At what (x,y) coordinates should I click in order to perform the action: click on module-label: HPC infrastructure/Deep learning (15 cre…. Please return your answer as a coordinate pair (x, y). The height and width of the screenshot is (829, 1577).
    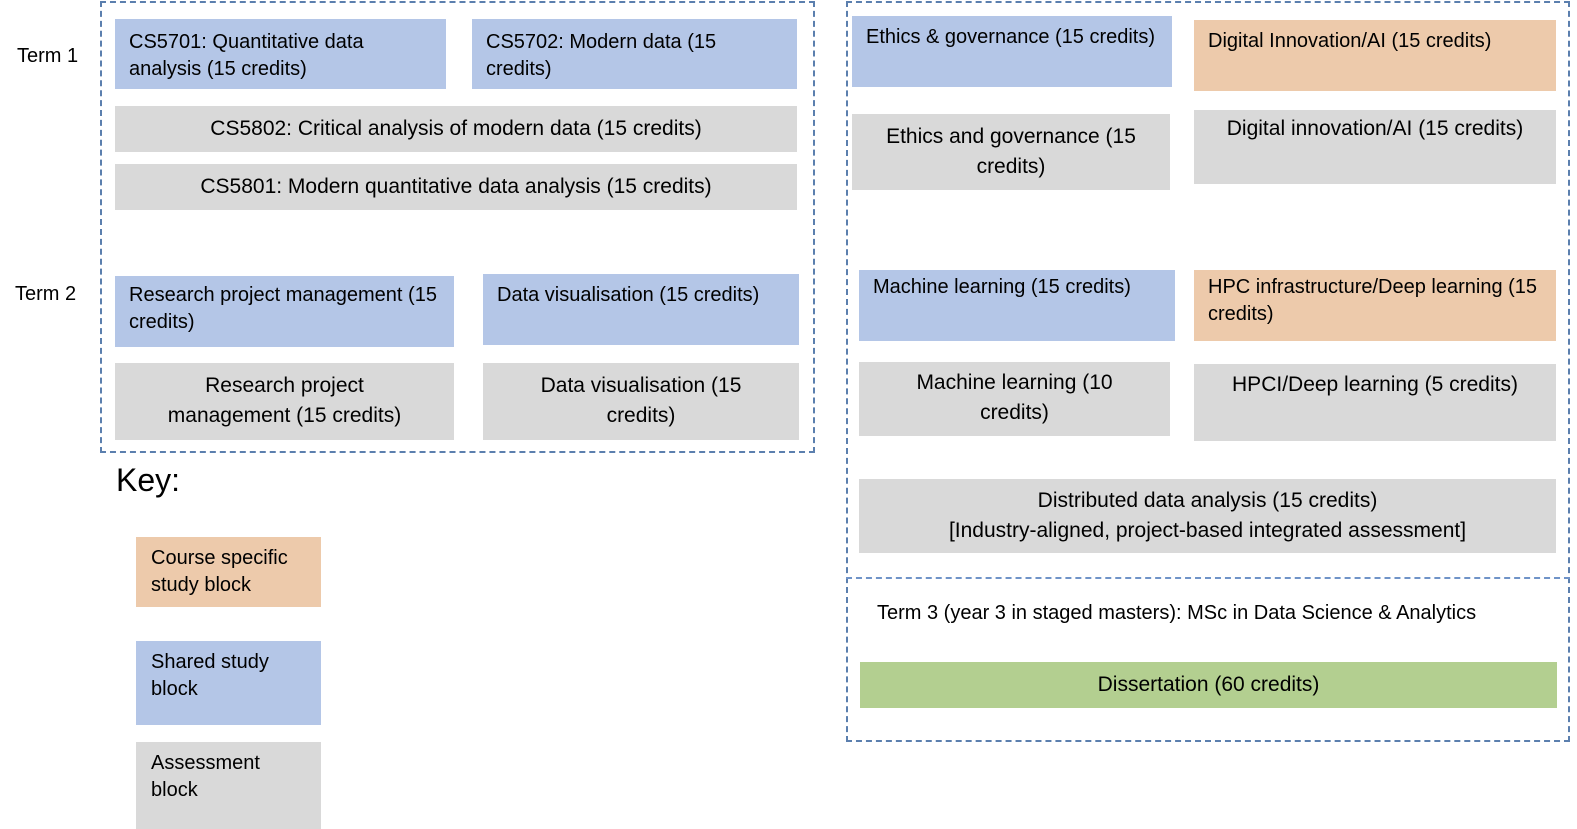
    Looking at the image, I should click on (1373, 300).